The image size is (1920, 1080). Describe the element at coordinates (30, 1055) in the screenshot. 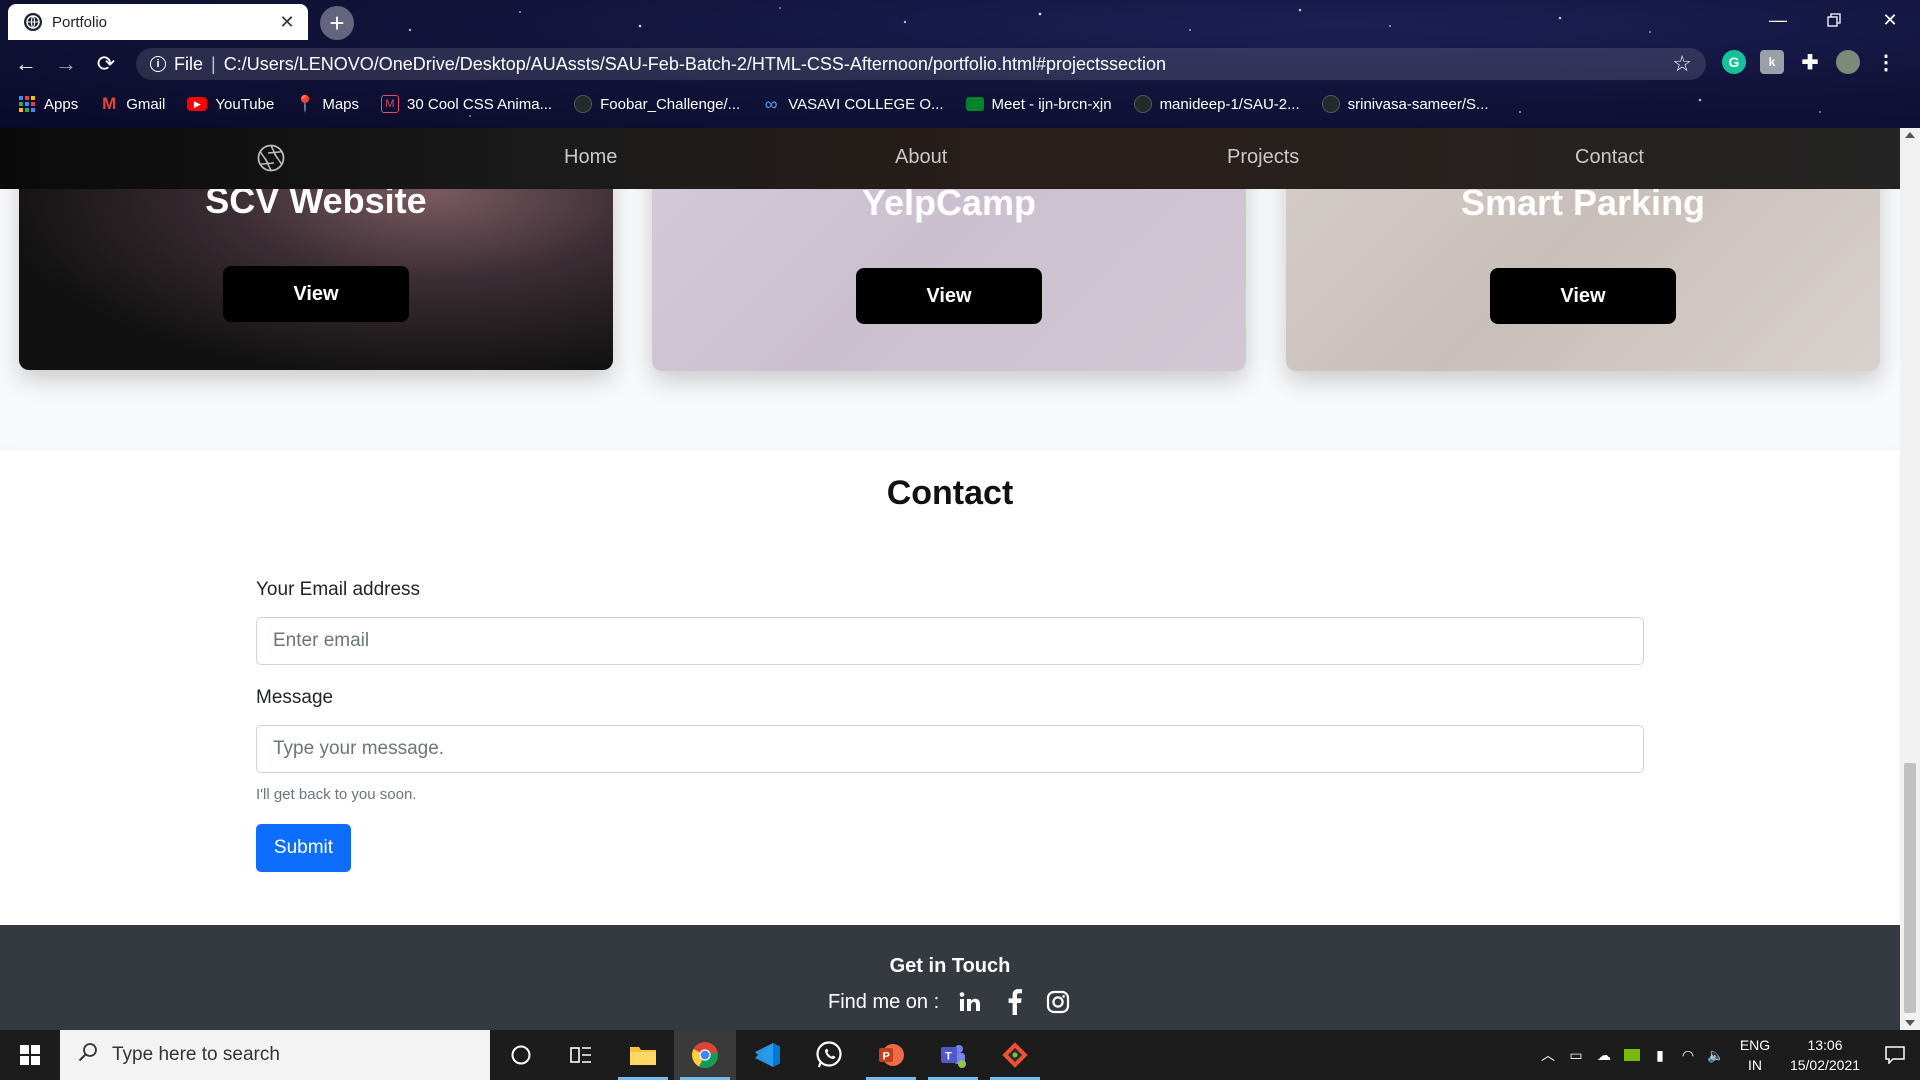

I see `windows-start-icon` at that location.